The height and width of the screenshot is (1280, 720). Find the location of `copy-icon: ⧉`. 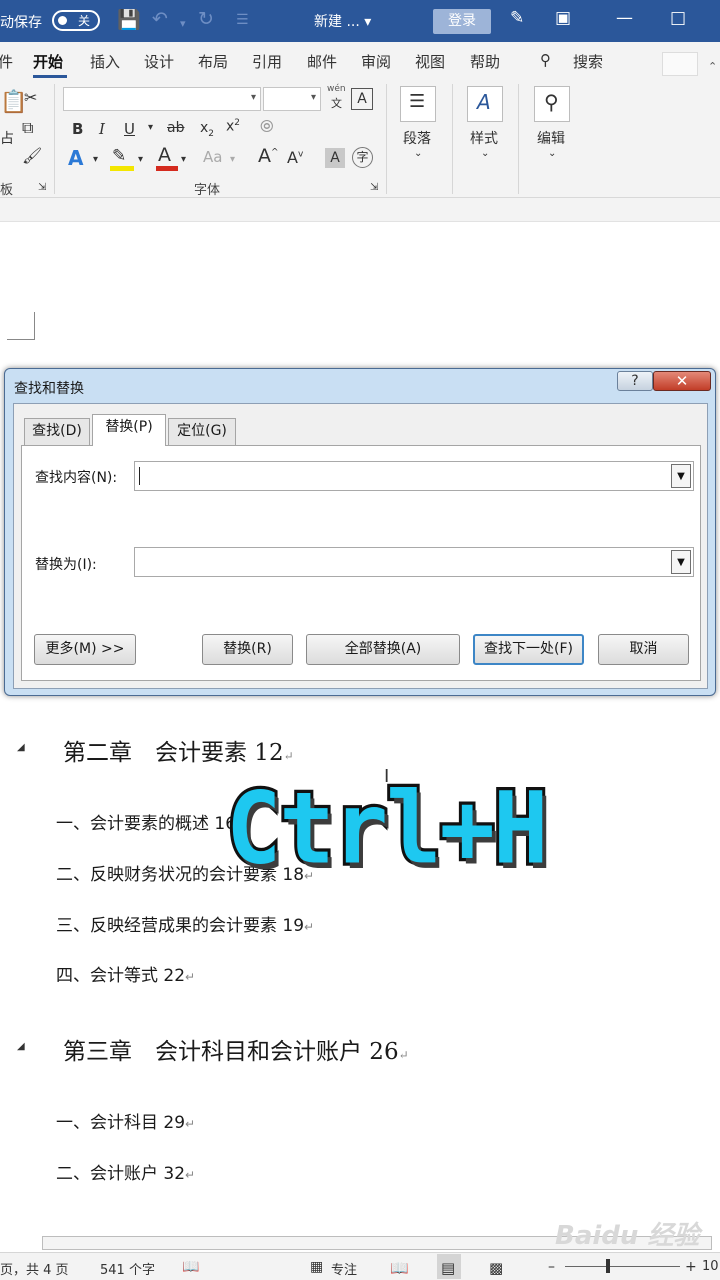

copy-icon: ⧉ is located at coordinates (27, 128).